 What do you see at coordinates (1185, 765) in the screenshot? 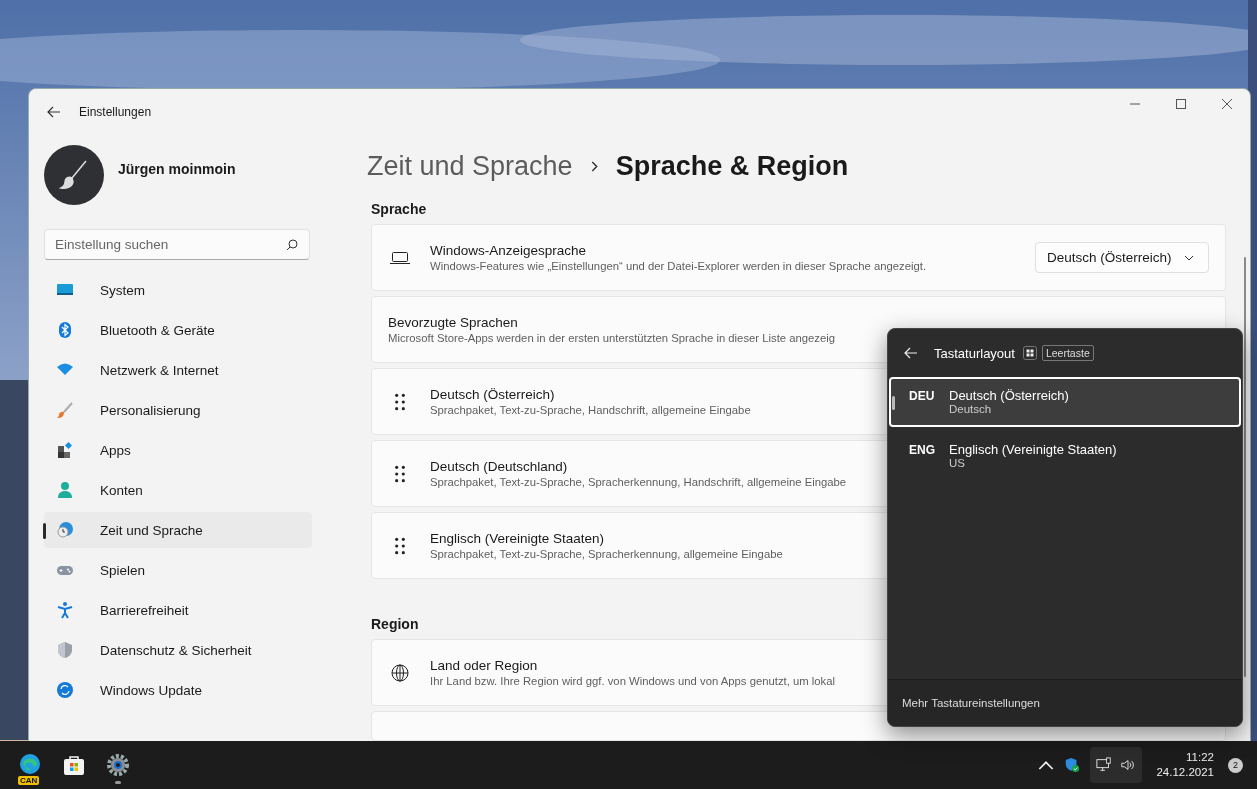
I see `clock: 11:22 24.12.2021` at bounding box center [1185, 765].